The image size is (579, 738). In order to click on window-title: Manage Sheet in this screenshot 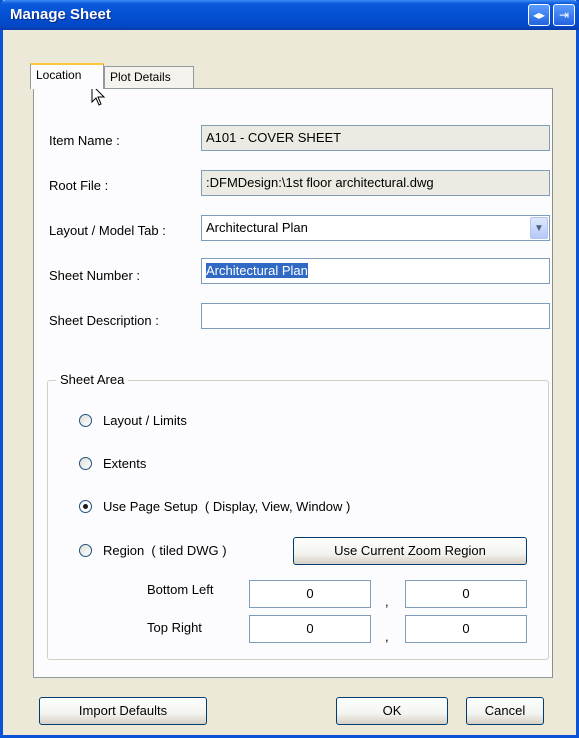, I will do `click(60, 14)`.